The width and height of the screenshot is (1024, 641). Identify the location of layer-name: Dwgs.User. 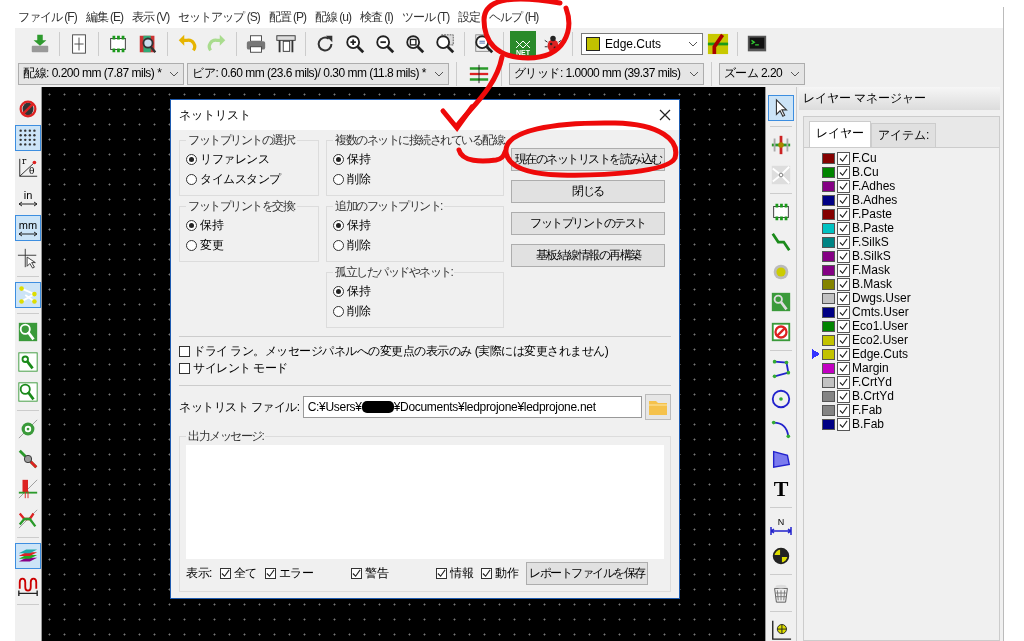
(881, 298).